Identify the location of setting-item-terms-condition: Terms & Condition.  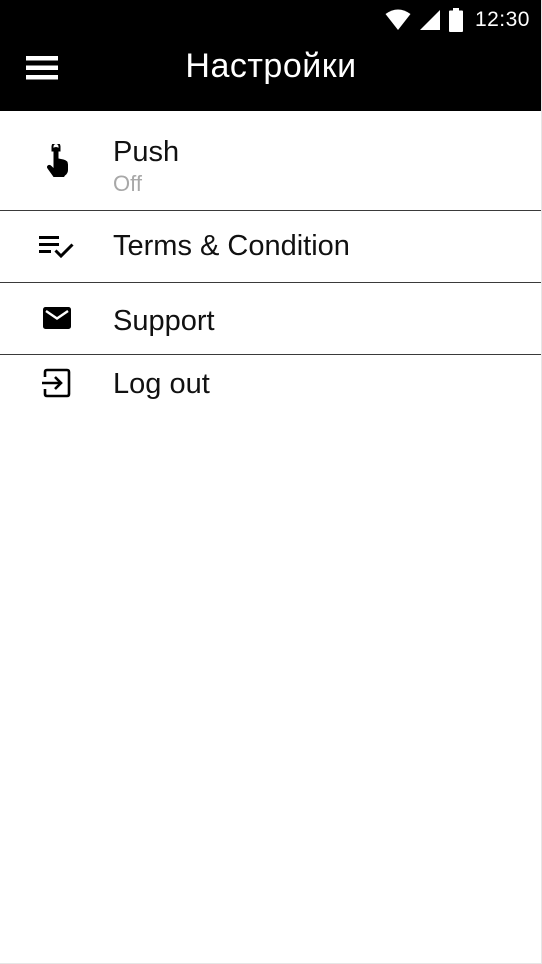
(270, 247).